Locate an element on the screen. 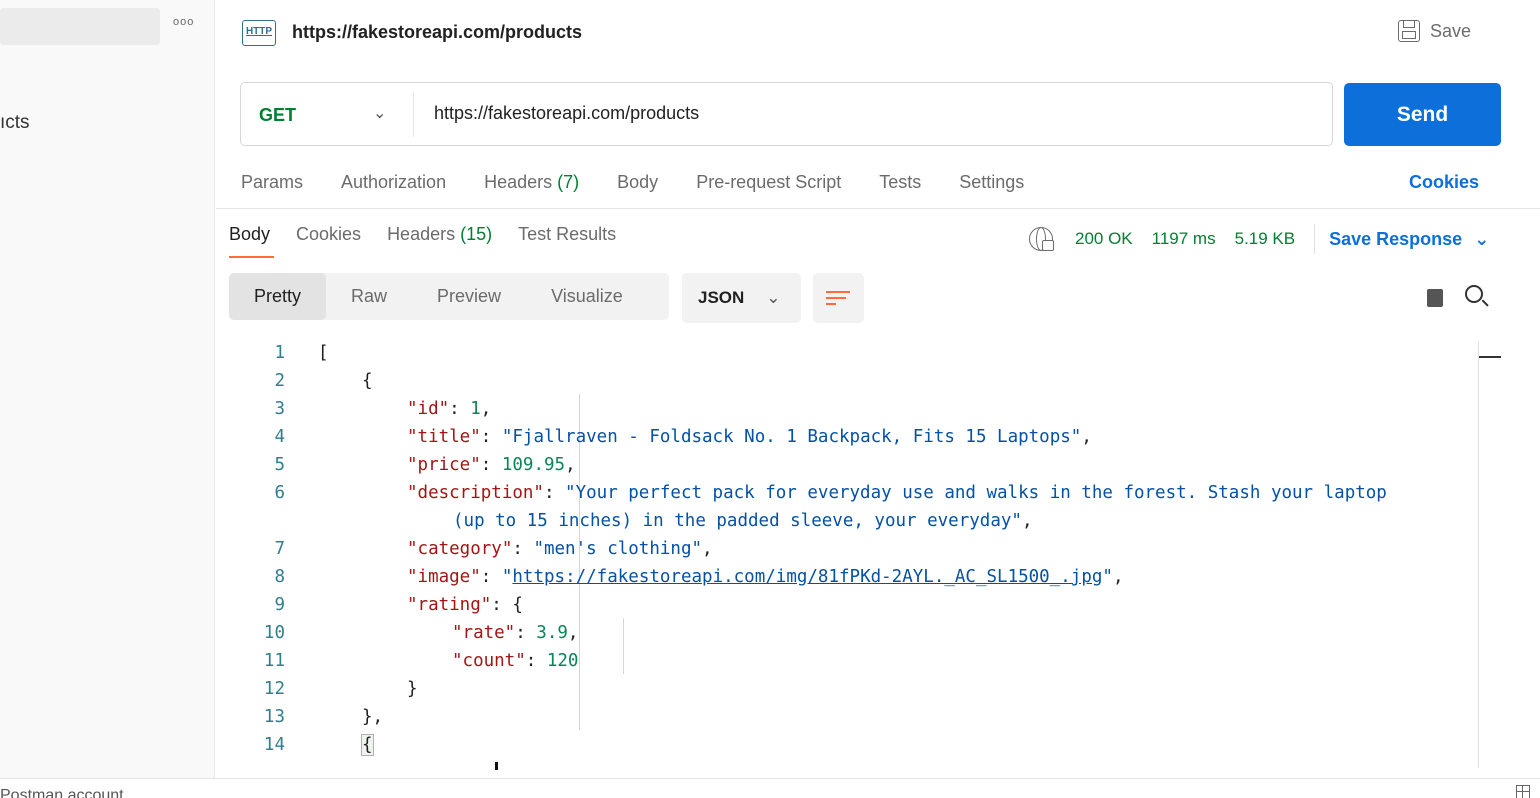 This screenshot has height=798, width=1540. json-key: "category" is located at coordinates (460, 549).